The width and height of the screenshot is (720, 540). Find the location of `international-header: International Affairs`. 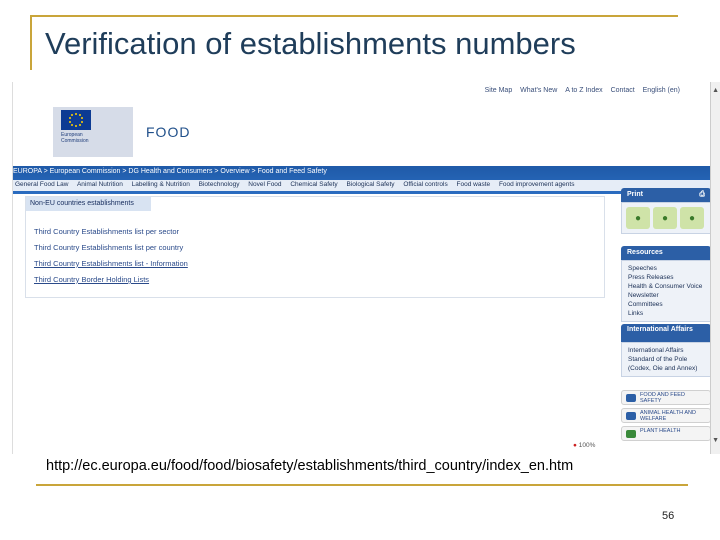

international-header: International Affairs is located at coordinates (666, 333).